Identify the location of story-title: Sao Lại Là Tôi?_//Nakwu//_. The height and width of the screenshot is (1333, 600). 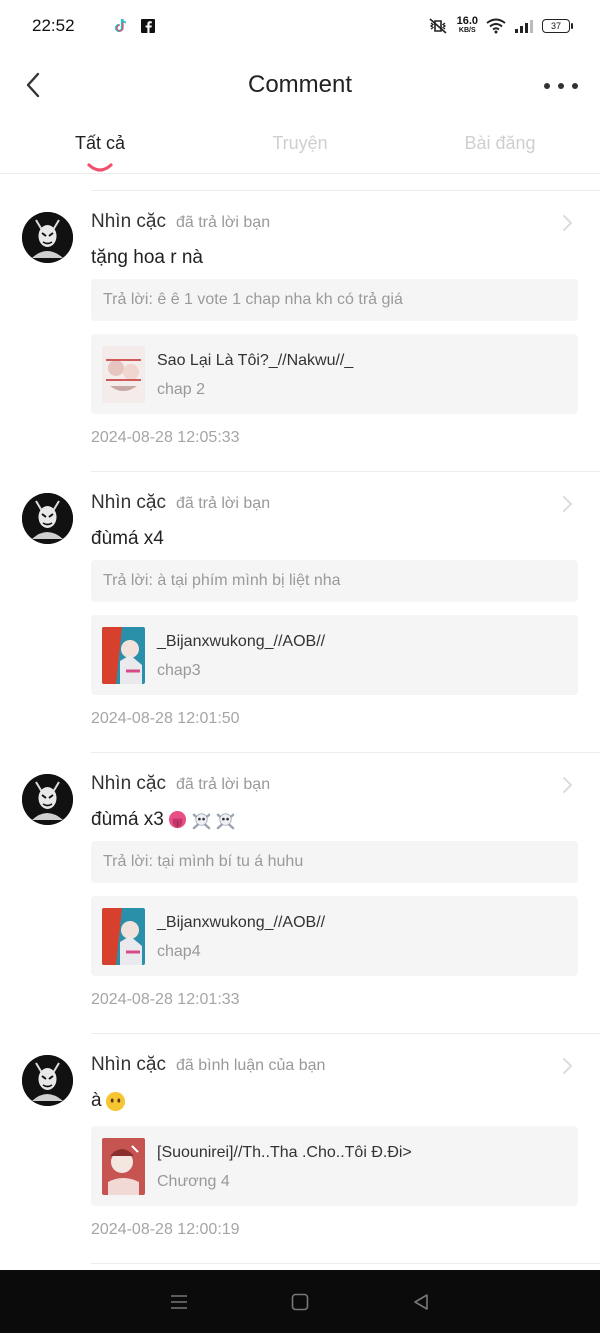
(255, 360).